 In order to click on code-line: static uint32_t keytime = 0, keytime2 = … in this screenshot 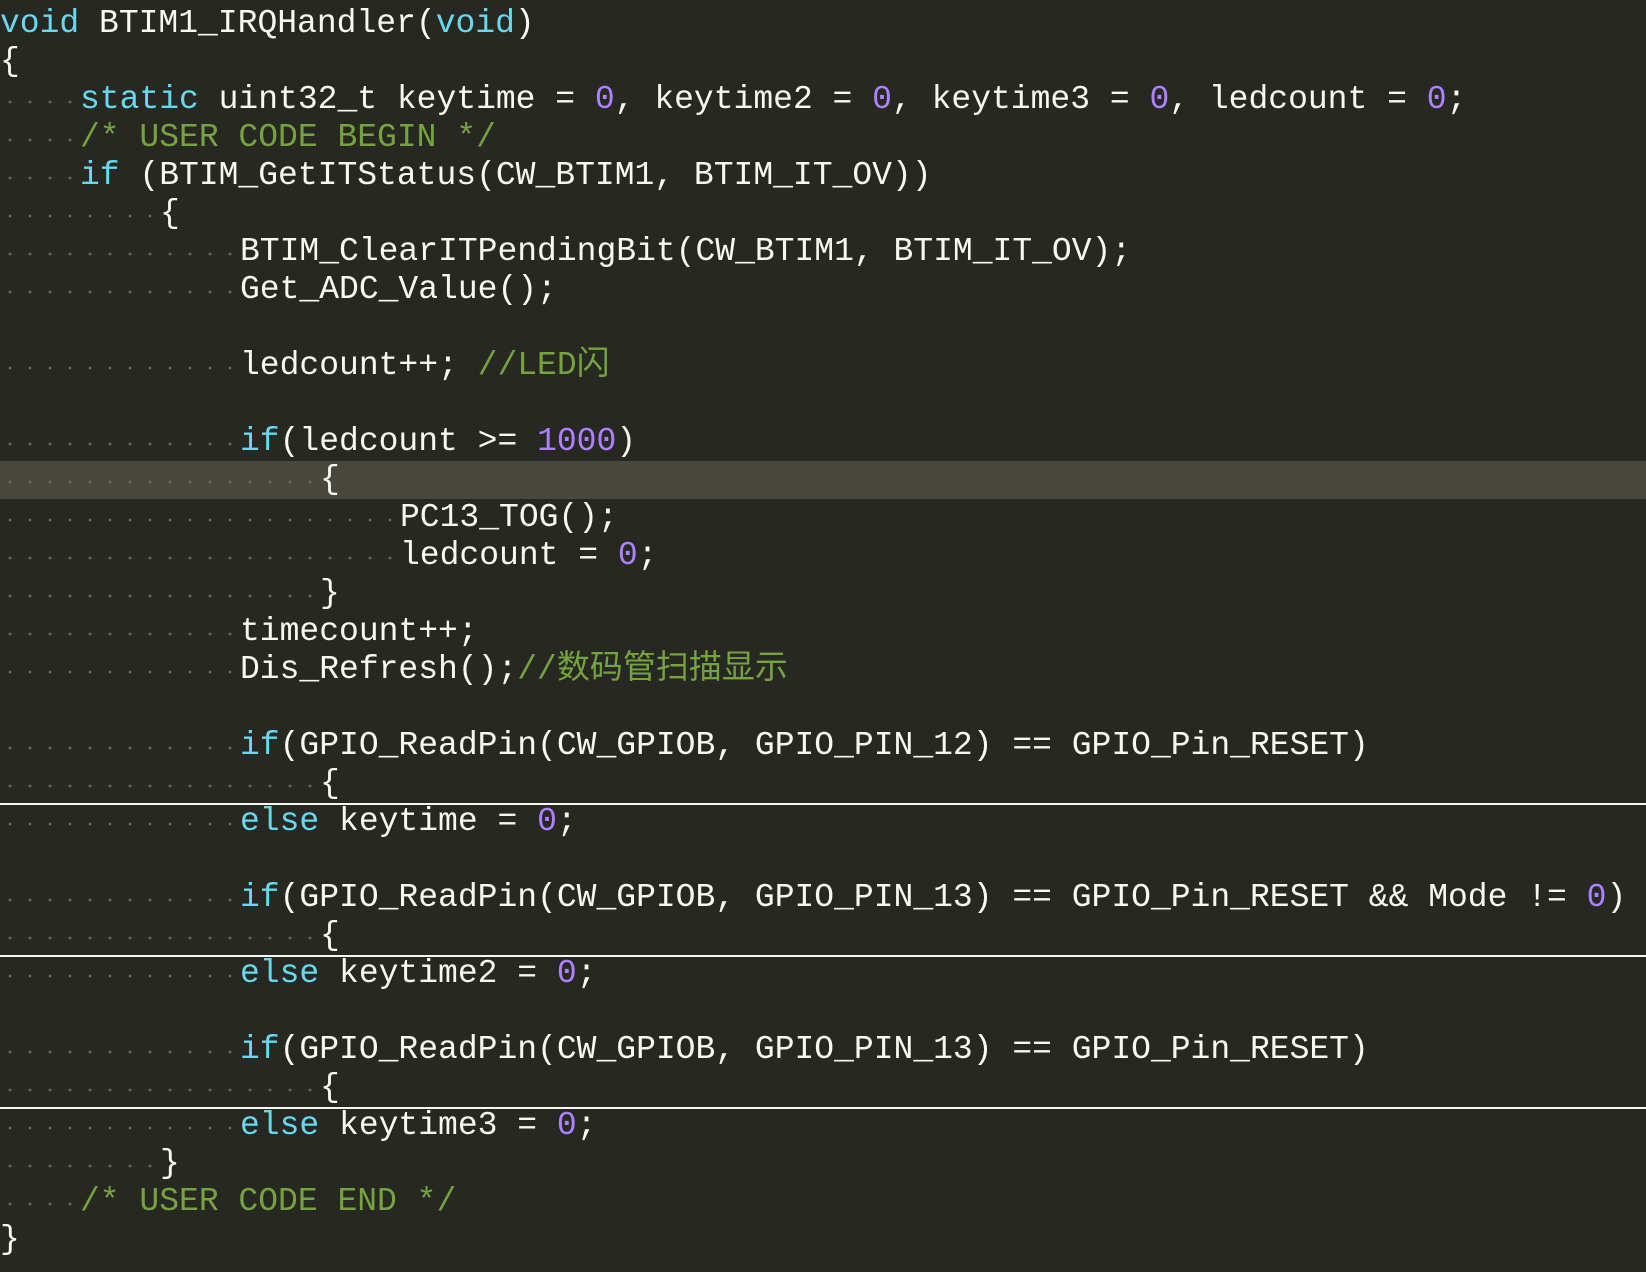, I will do `click(823, 100)`.